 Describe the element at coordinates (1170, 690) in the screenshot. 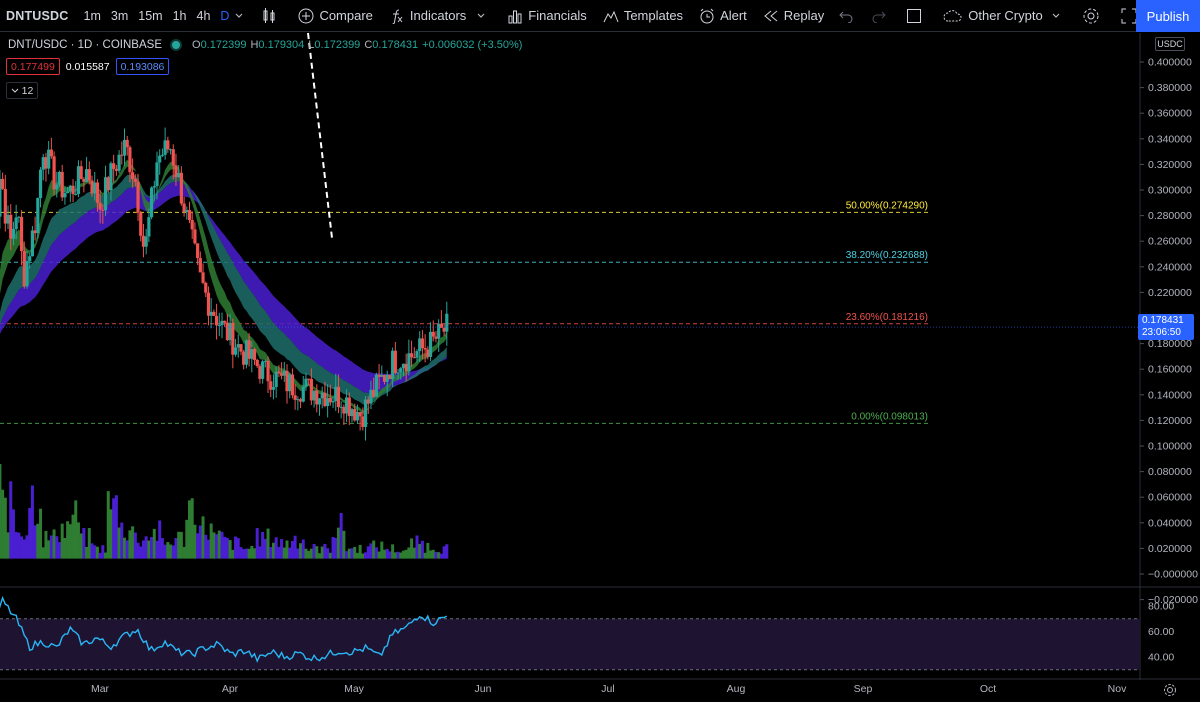

I see `gear-icon` at that location.